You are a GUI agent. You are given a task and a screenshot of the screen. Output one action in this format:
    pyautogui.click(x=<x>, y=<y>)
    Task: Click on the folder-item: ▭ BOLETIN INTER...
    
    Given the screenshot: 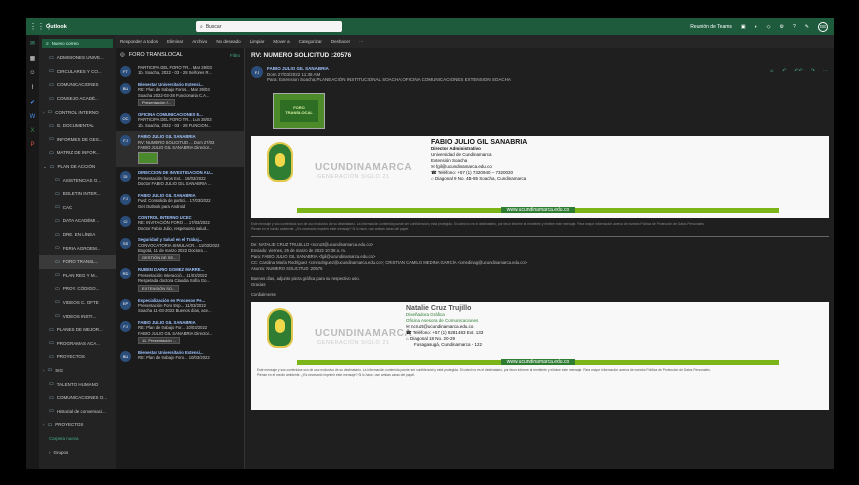 What is the action you would take?
    pyautogui.click(x=77, y=194)
    